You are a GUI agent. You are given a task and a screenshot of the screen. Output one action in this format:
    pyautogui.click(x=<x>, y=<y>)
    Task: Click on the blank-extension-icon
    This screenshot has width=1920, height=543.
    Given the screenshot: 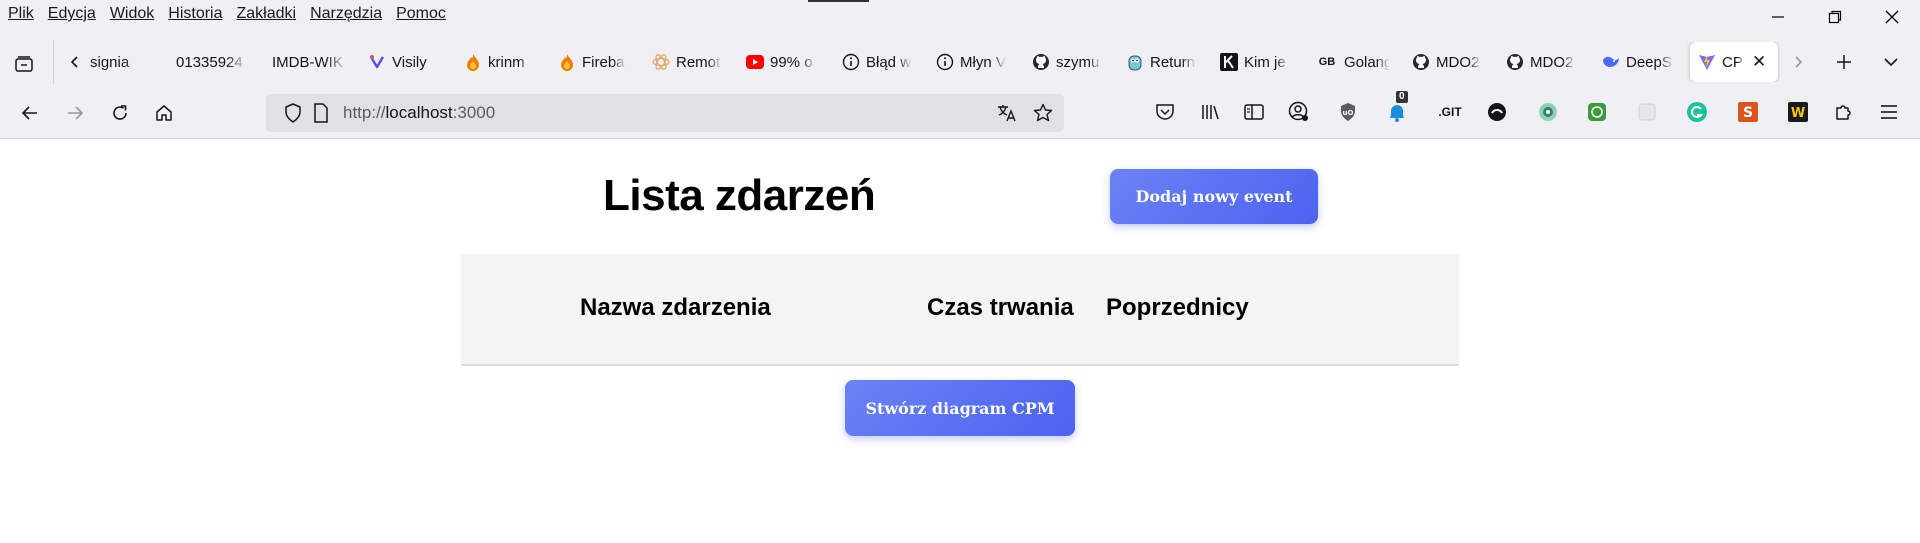 What is the action you would take?
    pyautogui.click(x=1647, y=112)
    